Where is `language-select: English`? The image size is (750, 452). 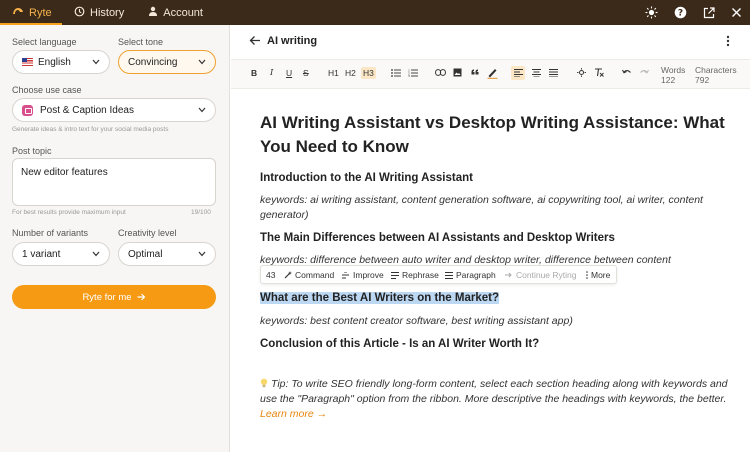 language-select: English is located at coordinates (61, 62).